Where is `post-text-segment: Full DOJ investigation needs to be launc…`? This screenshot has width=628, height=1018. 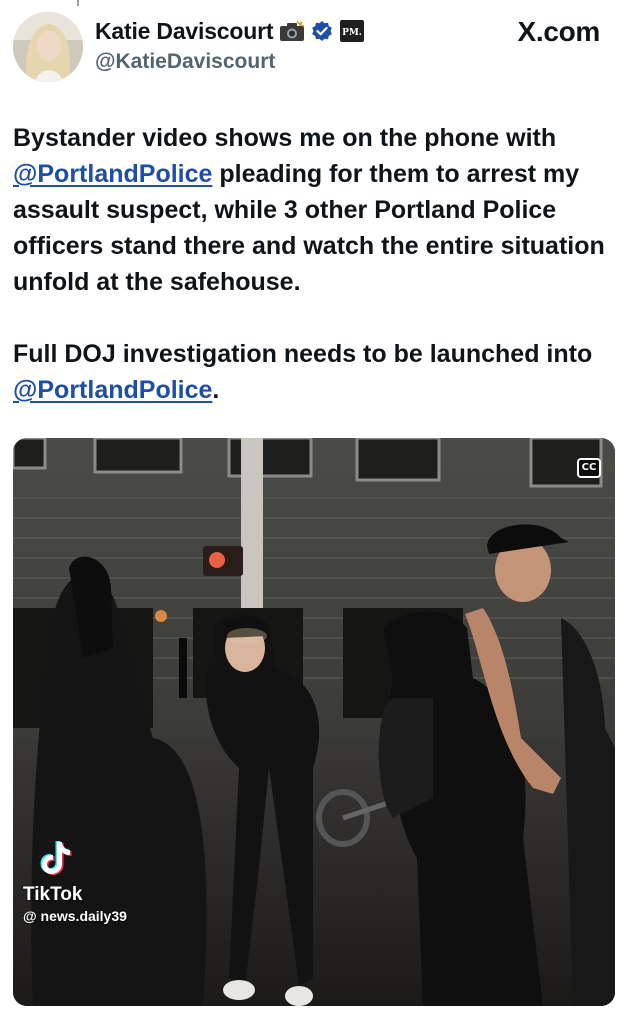
post-text-segment: Full DOJ investigation needs to be launc… is located at coordinates (303, 354).